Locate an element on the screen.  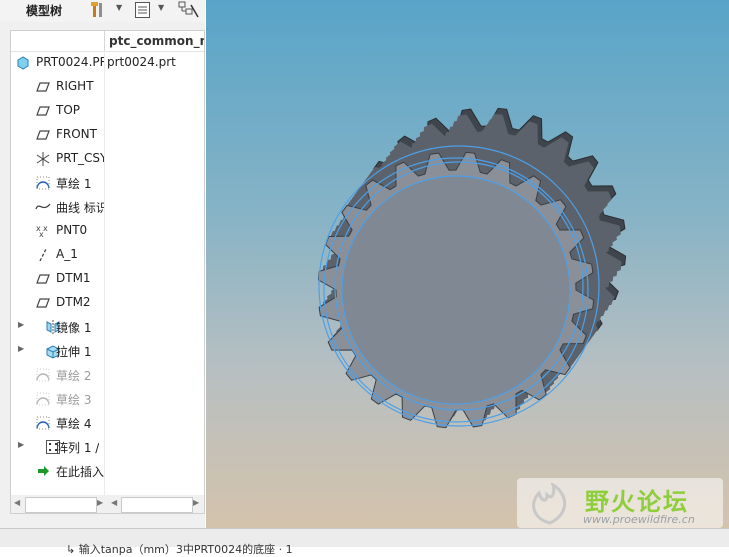
model-tree-toolbar: 模型树 ▼ ▼ is located at coordinates (102, 11).